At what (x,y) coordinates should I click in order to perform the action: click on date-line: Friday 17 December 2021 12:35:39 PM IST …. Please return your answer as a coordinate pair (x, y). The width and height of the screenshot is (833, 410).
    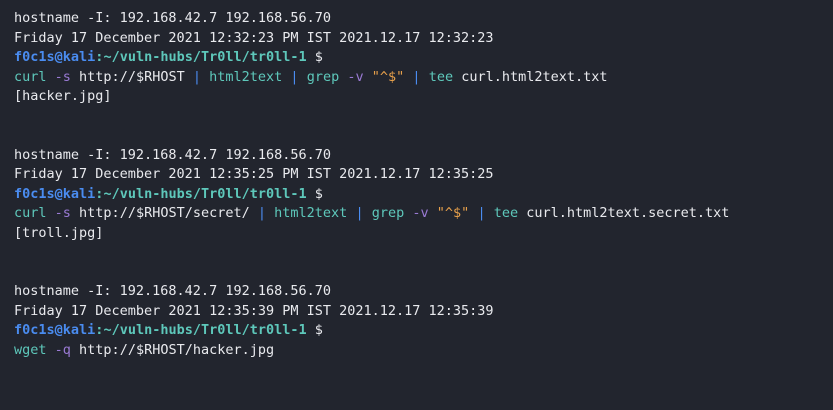
    Looking at the image, I should click on (254, 310).